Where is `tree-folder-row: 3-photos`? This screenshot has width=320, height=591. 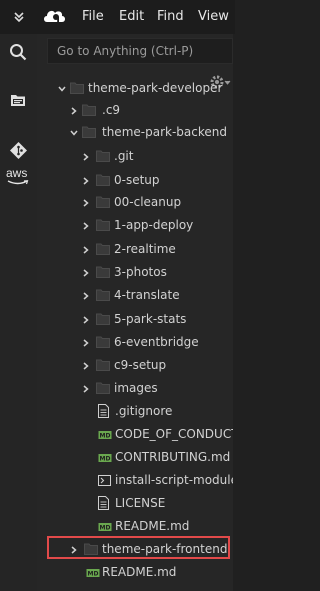 tree-folder-row: 3-photos is located at coordinates (117, 273).